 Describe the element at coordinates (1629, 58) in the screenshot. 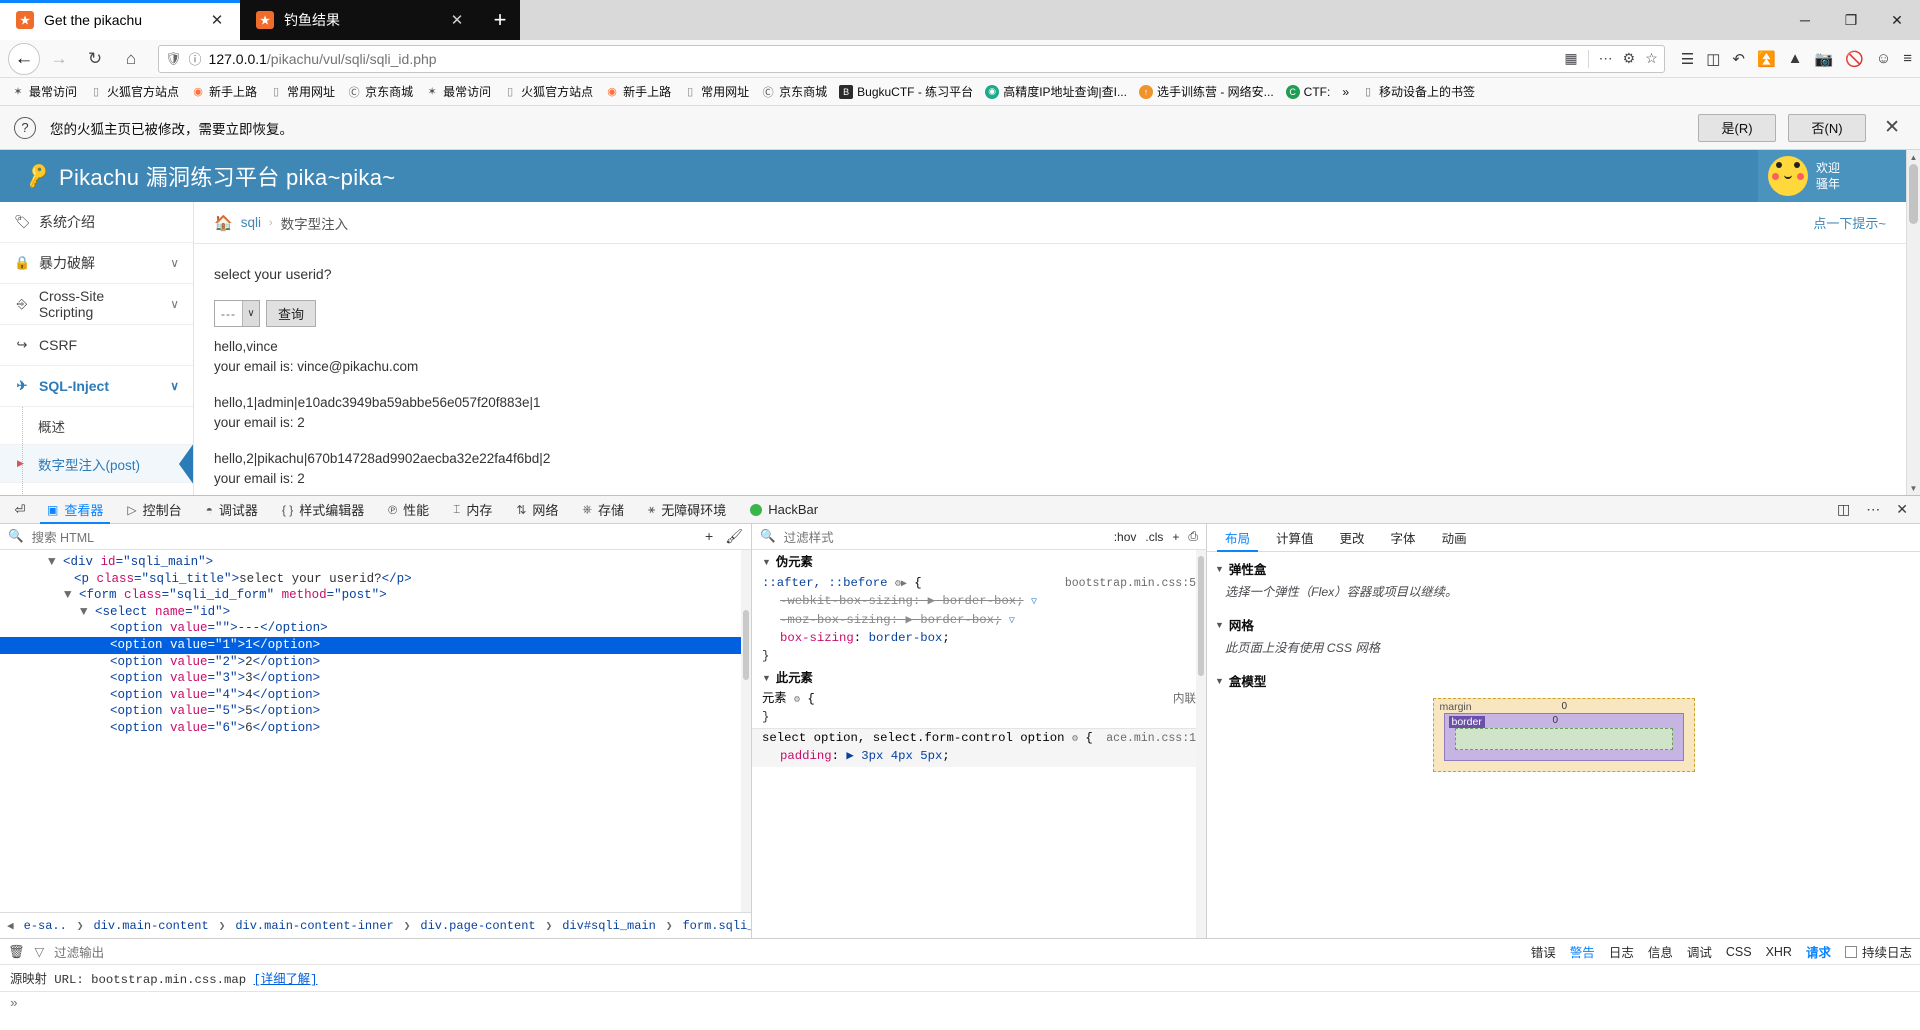

I see `puzzle-icon: ⚙` at that location.